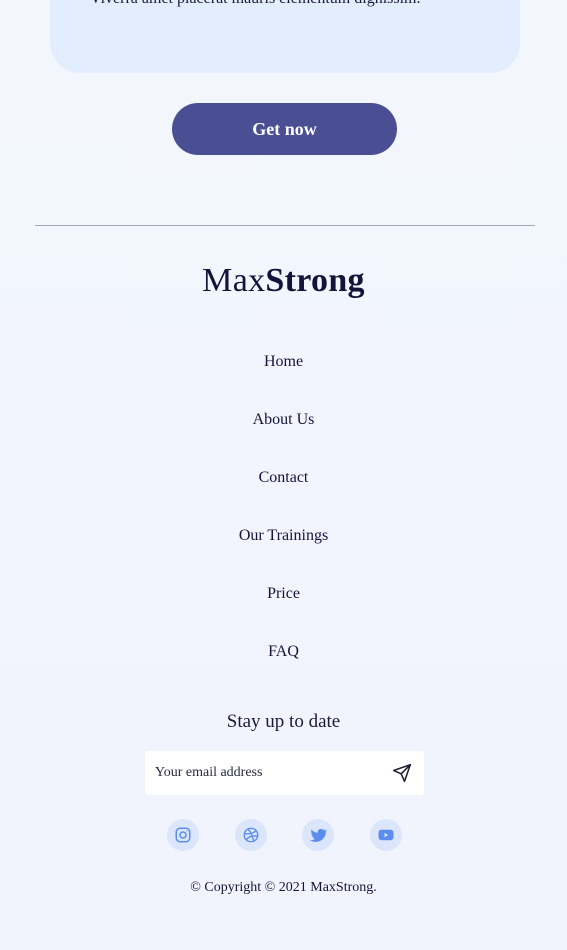  What do you see at coordinates (265, 773) in the screenshot?
I see `email-input` at bounding box center [265, 773].